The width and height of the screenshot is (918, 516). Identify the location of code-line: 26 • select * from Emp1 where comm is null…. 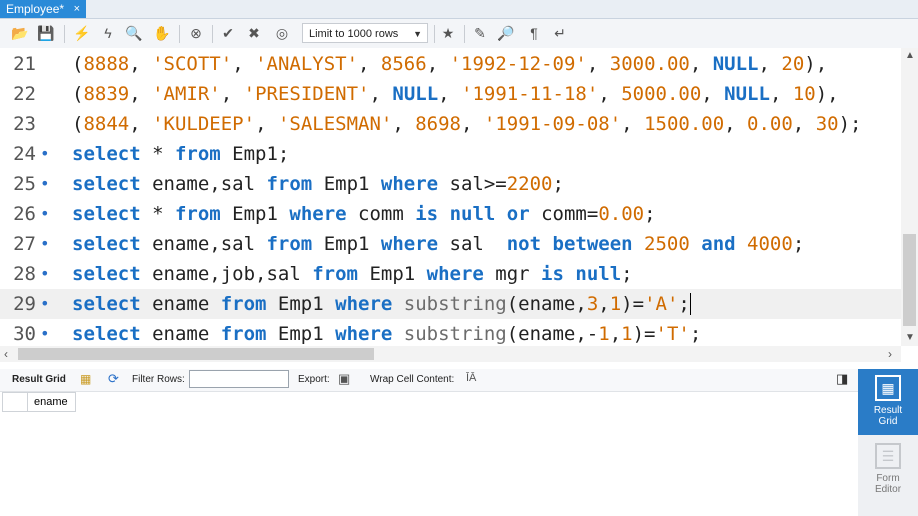
(450, 214).